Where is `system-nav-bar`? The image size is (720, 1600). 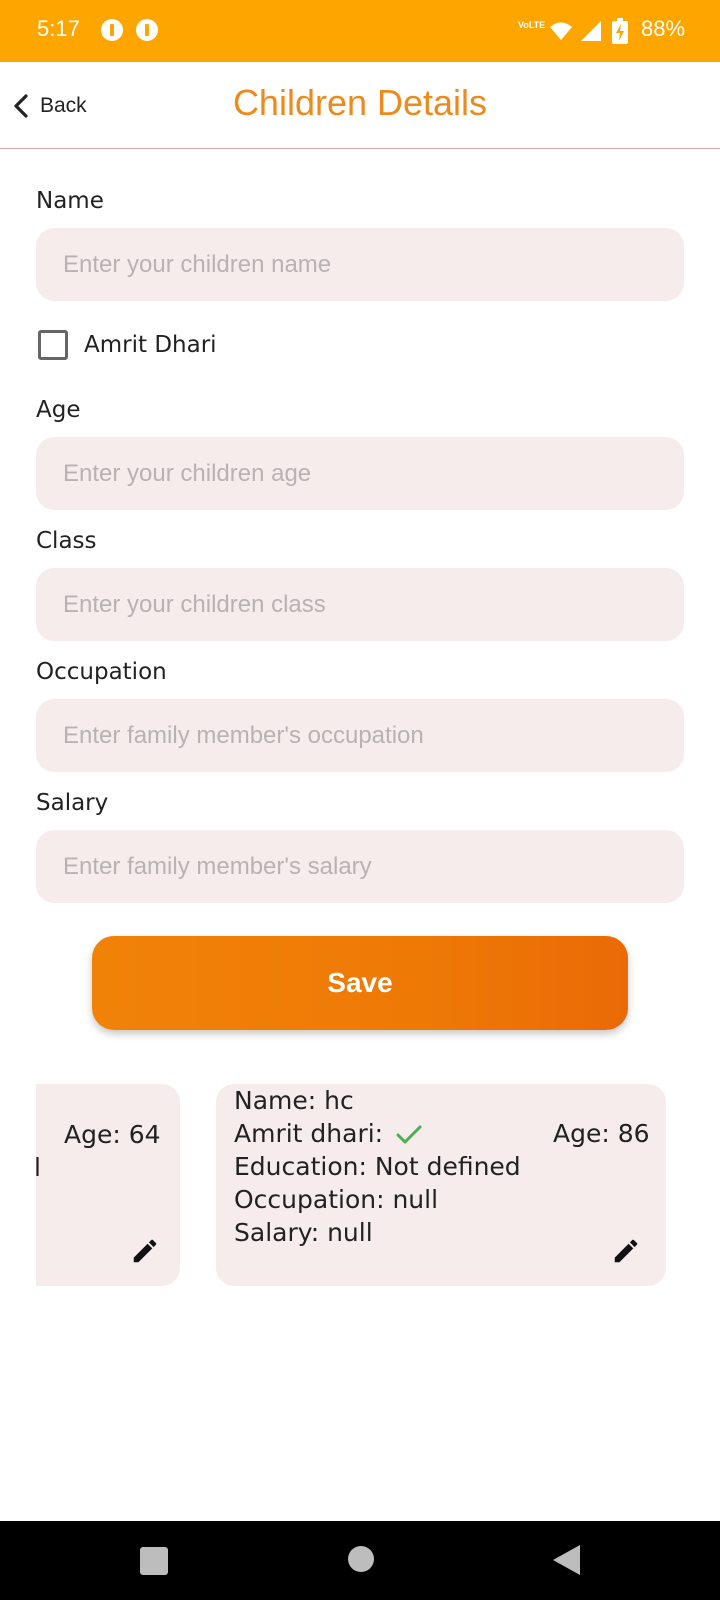 system-nav-bar is located at coordinates (360, 1560).